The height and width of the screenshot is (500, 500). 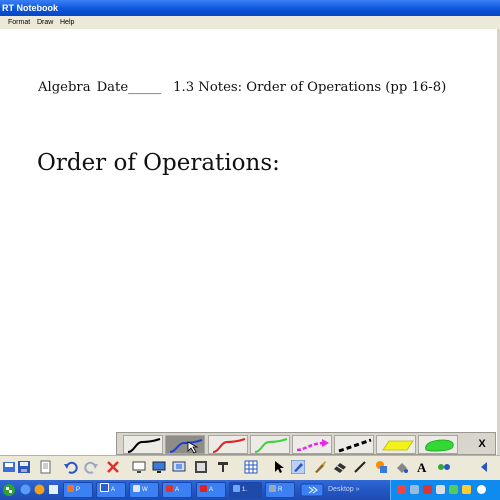 I want to click on black-stroke-icon, so click(x=144, y=445).